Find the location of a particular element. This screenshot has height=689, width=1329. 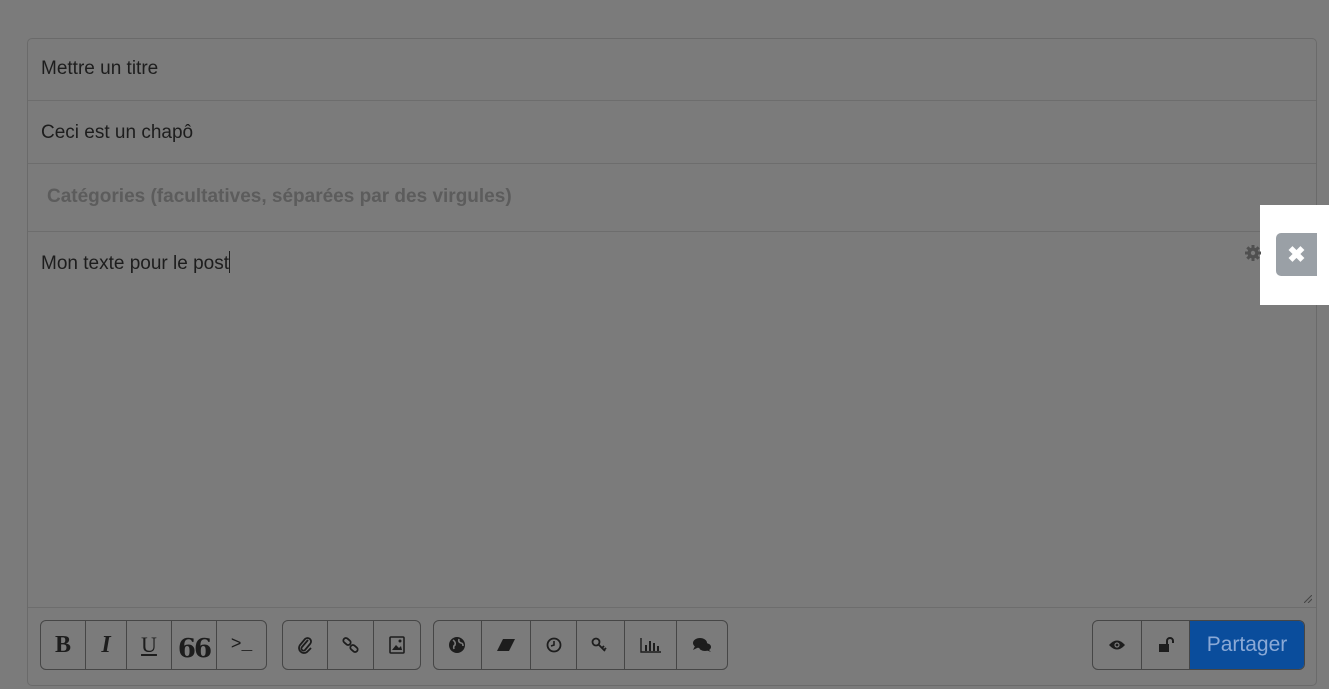

chapo-input: Ceci est un chapô is located at coordinates (672, 132).